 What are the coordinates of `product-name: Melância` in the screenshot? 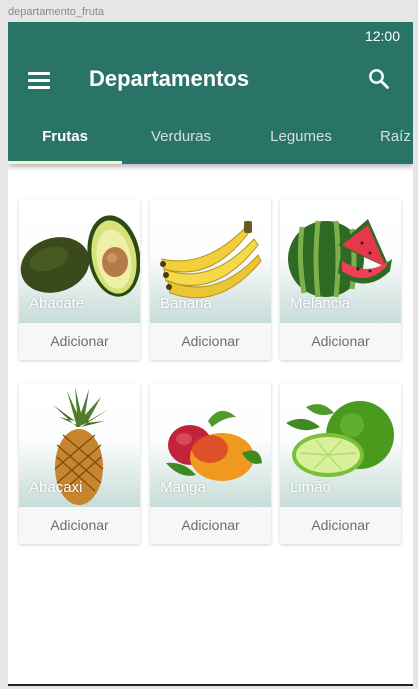 It's located at (320, 303).